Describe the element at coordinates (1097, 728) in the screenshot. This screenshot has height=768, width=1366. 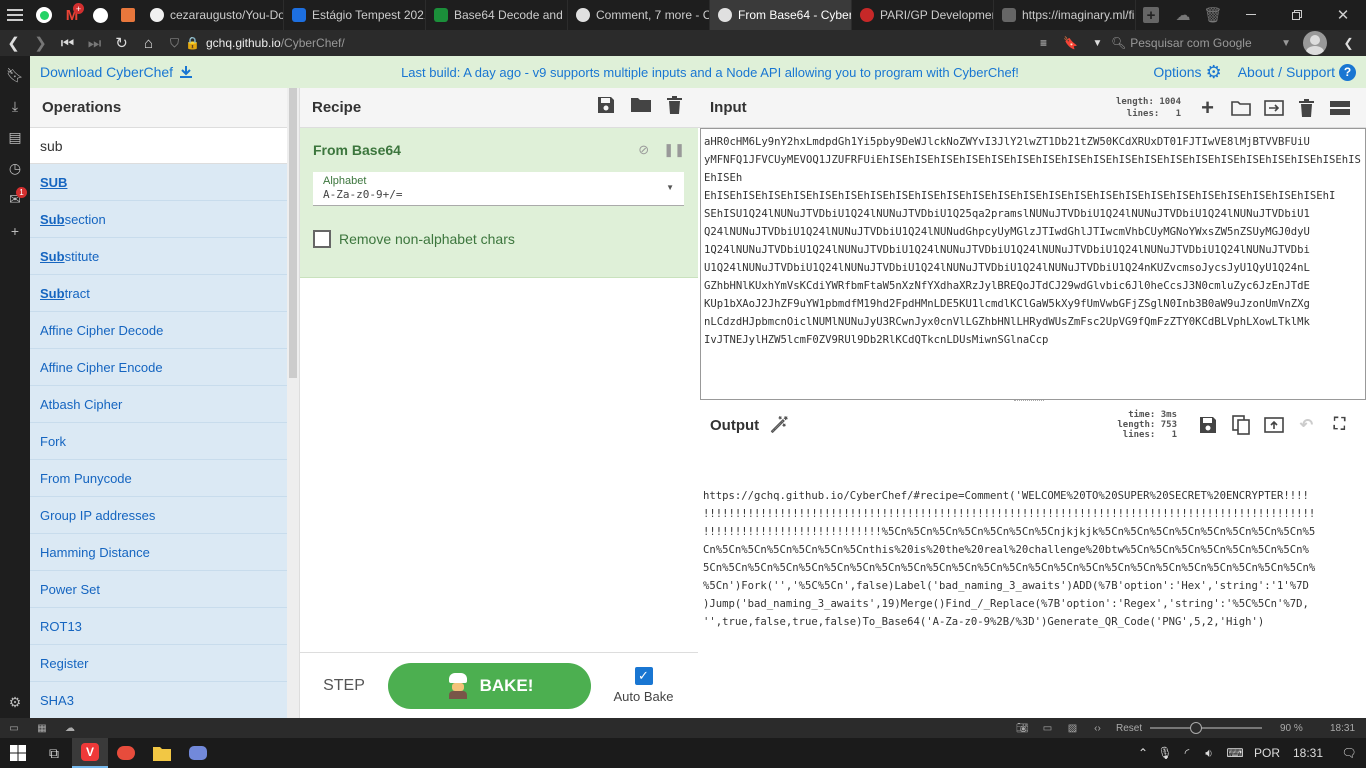
I see `page-actions-icon: ‹›` at that location.